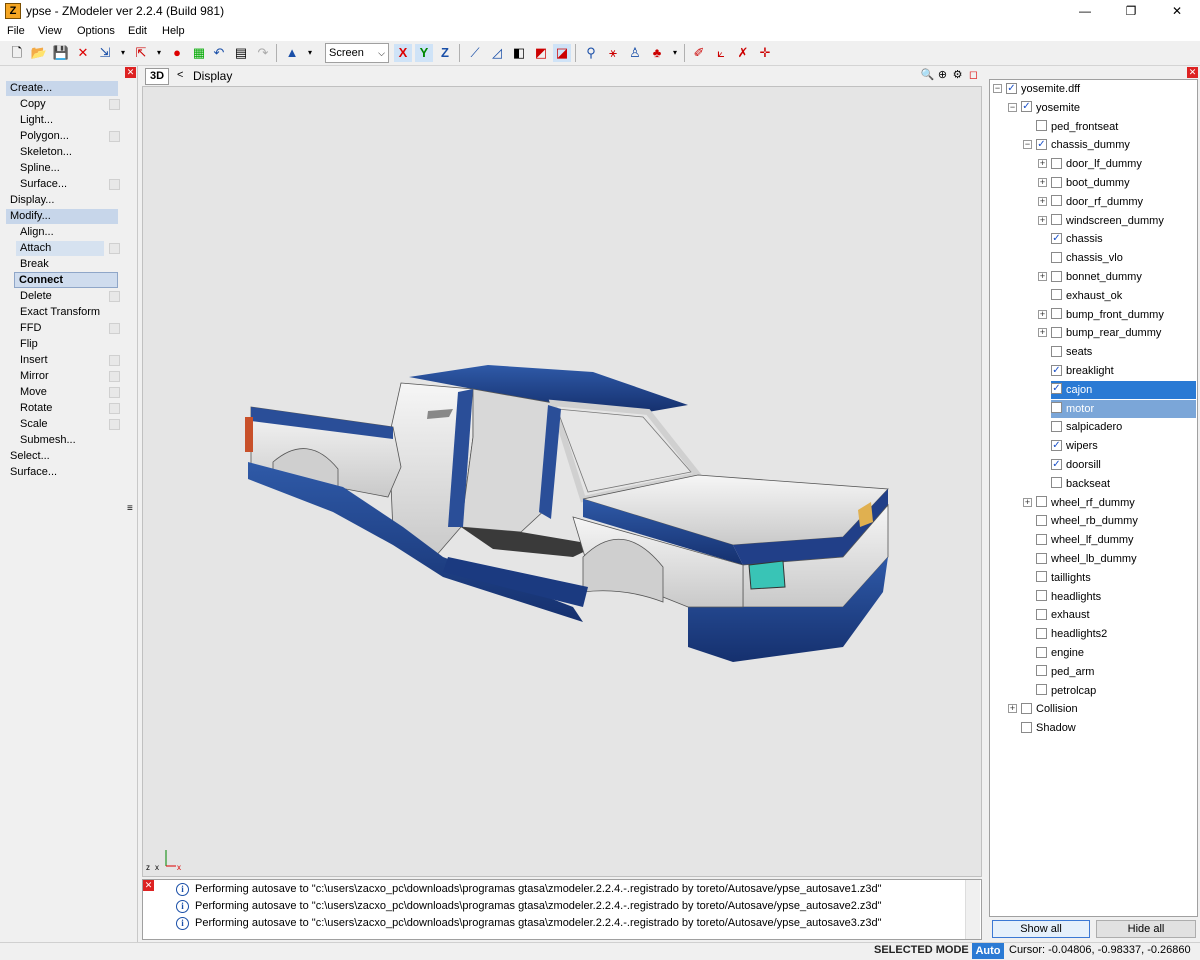  Describe the element at coordinates (541, 53) in the screenshot. I see `select-object-icon: ◩` at that location.